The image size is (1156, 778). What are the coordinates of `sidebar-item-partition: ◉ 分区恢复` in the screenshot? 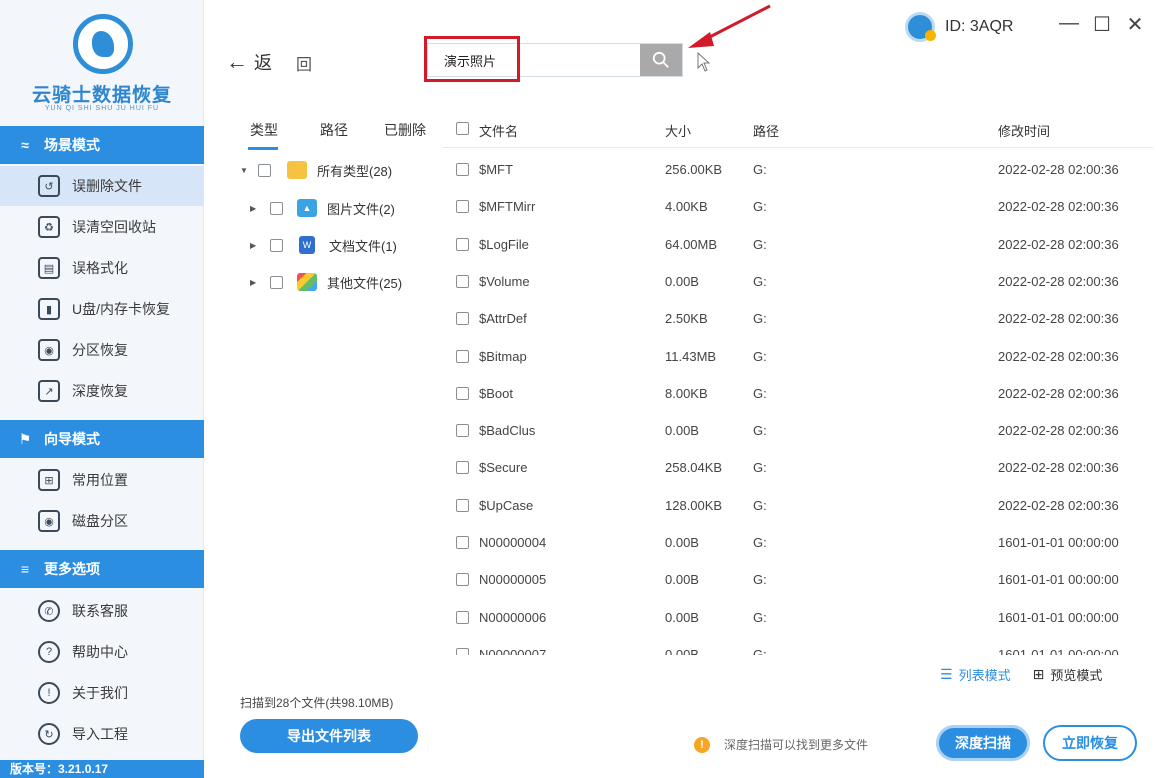 It's located at (102, 350).